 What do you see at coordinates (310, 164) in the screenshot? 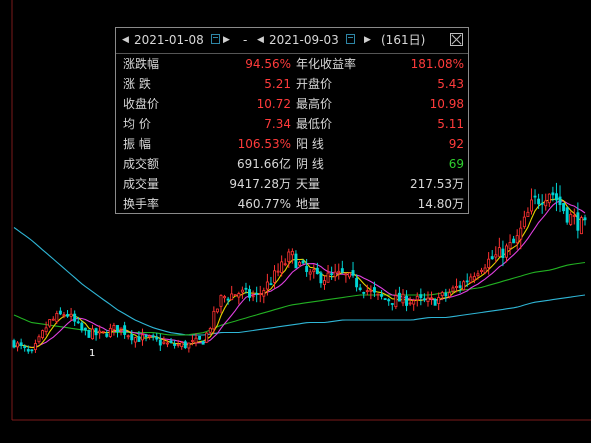
I see `stat-label: 阴 线` at bounding box center [310, 164].